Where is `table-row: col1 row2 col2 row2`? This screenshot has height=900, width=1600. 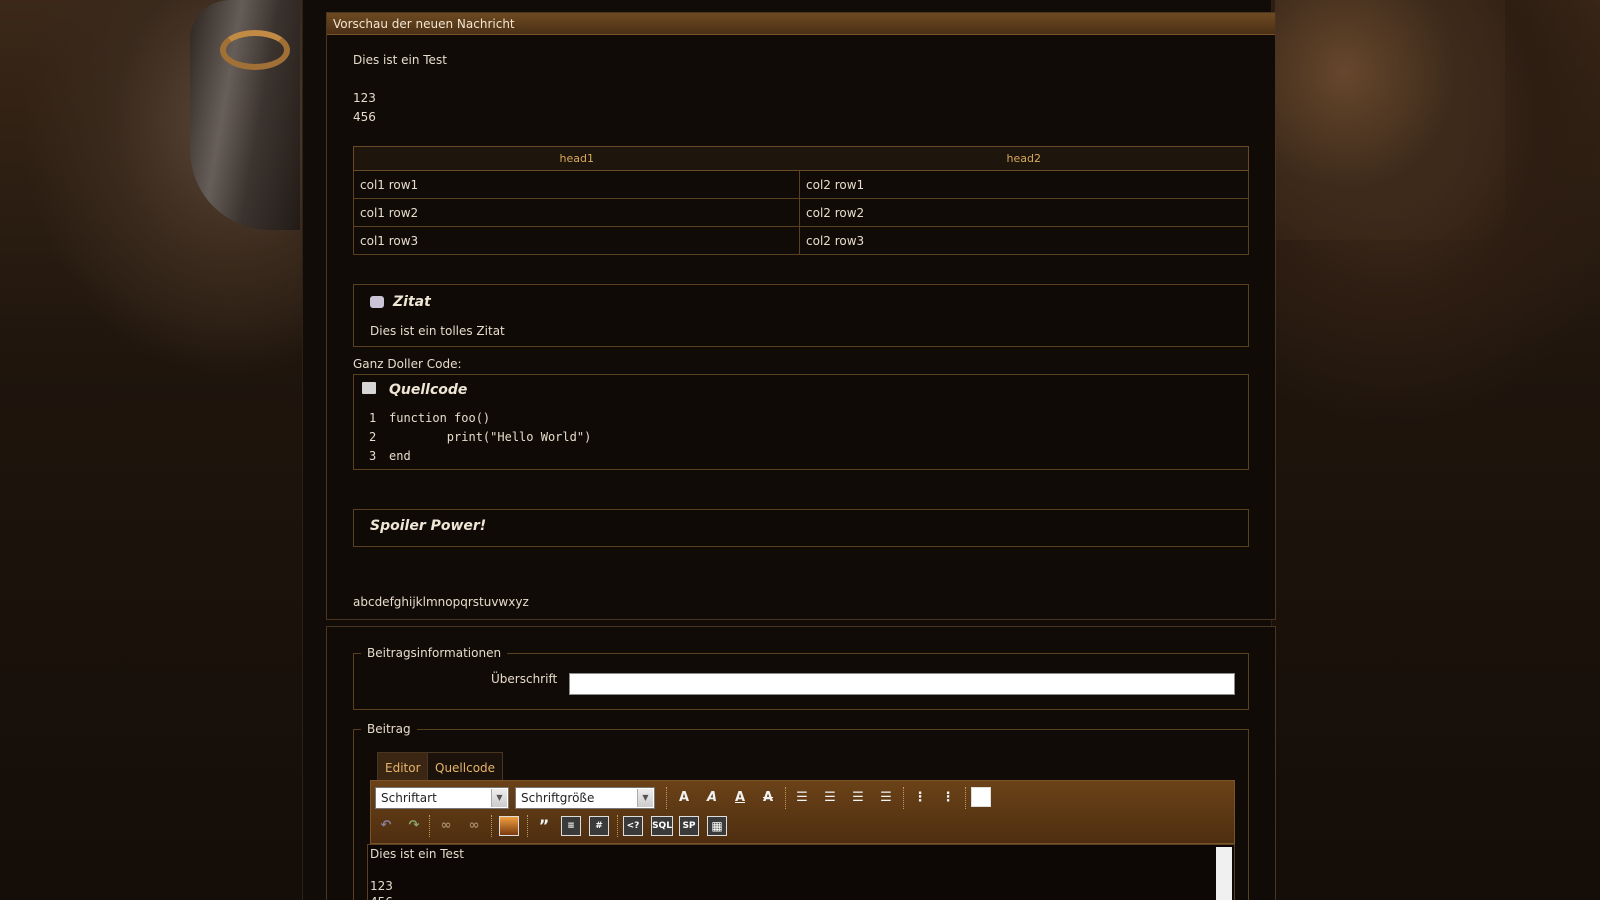
table-row: col1 row2 col2 row2 is located at coordinates (801, 212).